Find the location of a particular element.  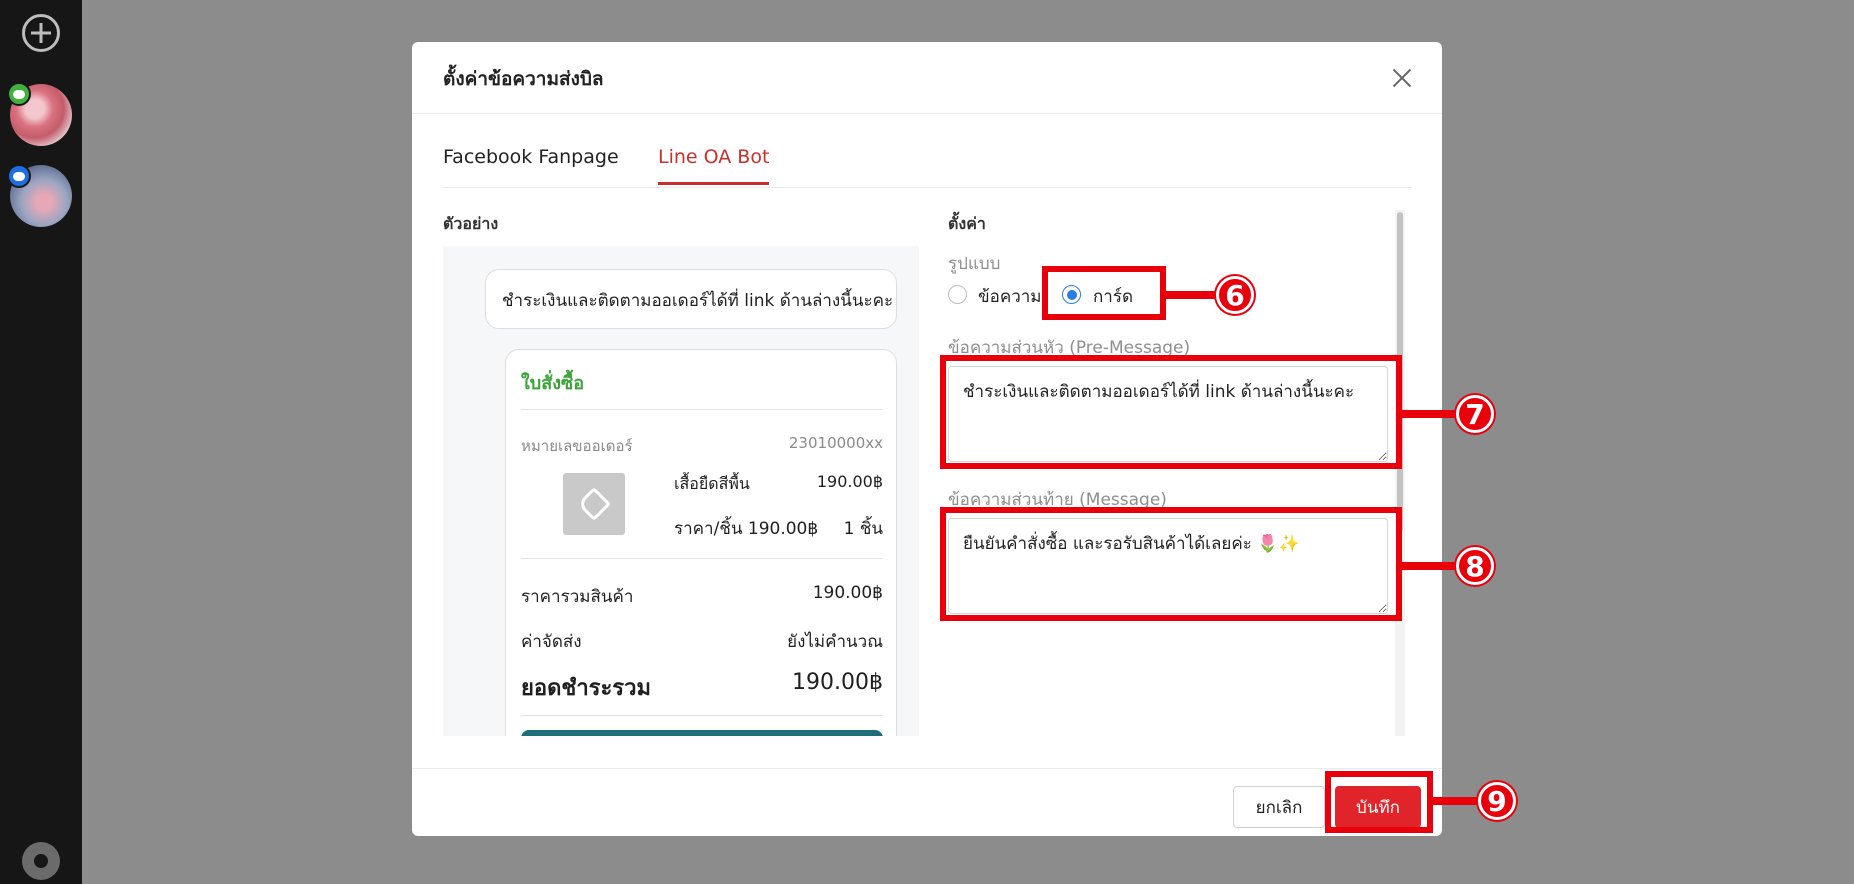

order-number-value: 23010000xx is located at coordinates (835, 443).